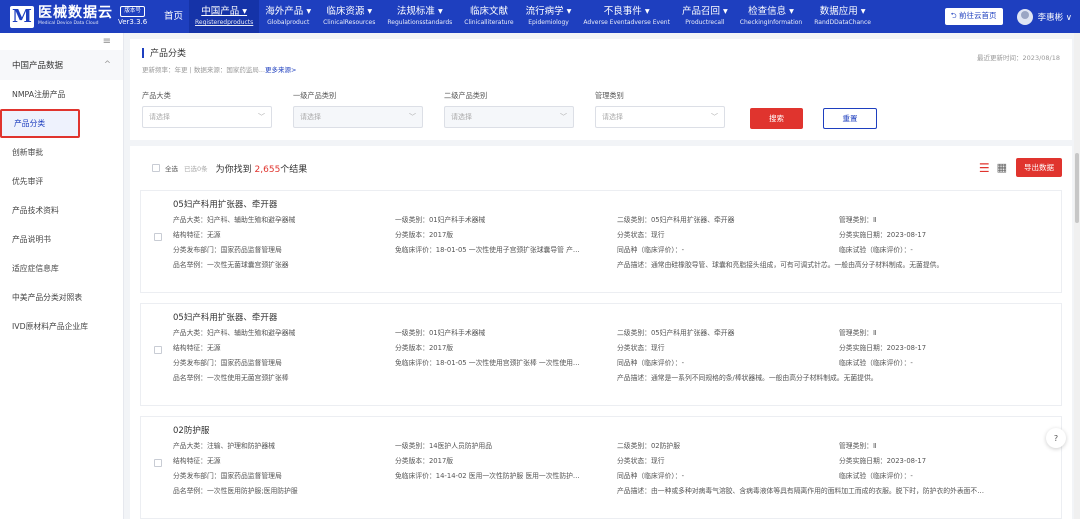 The height and width of the screenshot is (519, 1080). I want to click on goto-cloud-home-button: ⮌ 前往云首页, so click(973, 16).